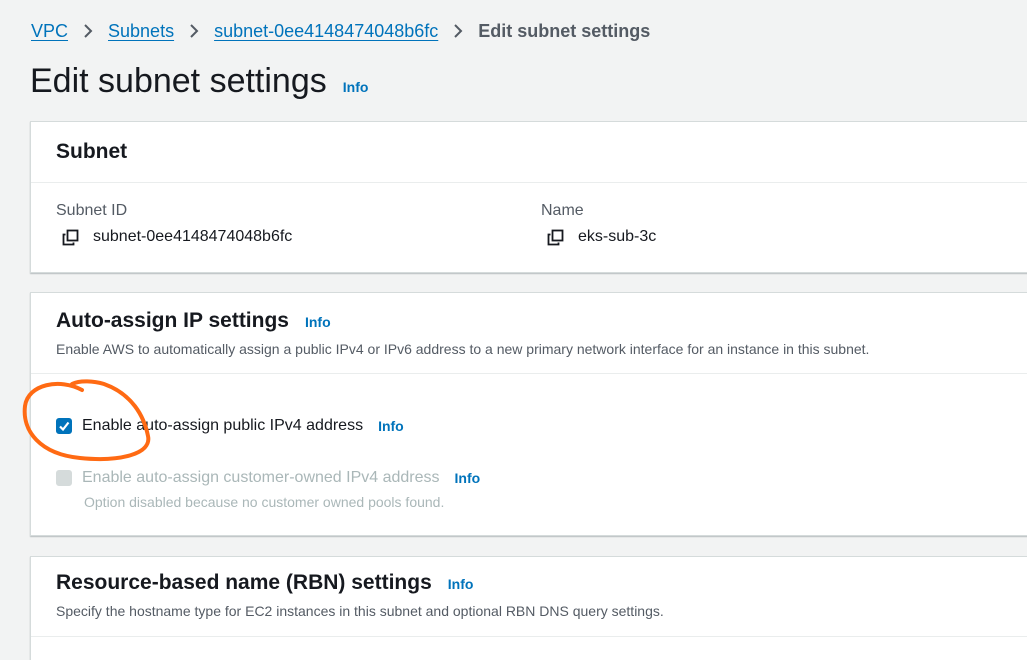 This screenshot has height=660, width=1027. What do you see at coordinates (356, 87) in the screenshot?
I see `page-info-link: Info` at bounding box center [356, 87].